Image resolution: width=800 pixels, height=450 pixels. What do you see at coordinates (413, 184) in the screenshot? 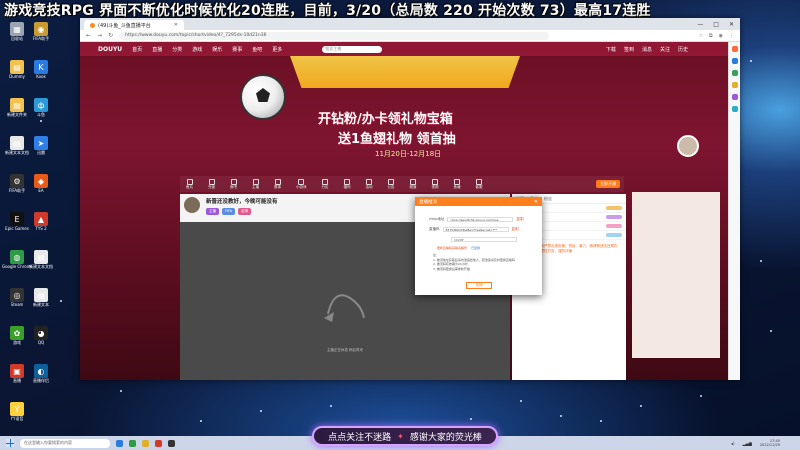
I see `category-item: 频道` at bounding box center [413, 184].